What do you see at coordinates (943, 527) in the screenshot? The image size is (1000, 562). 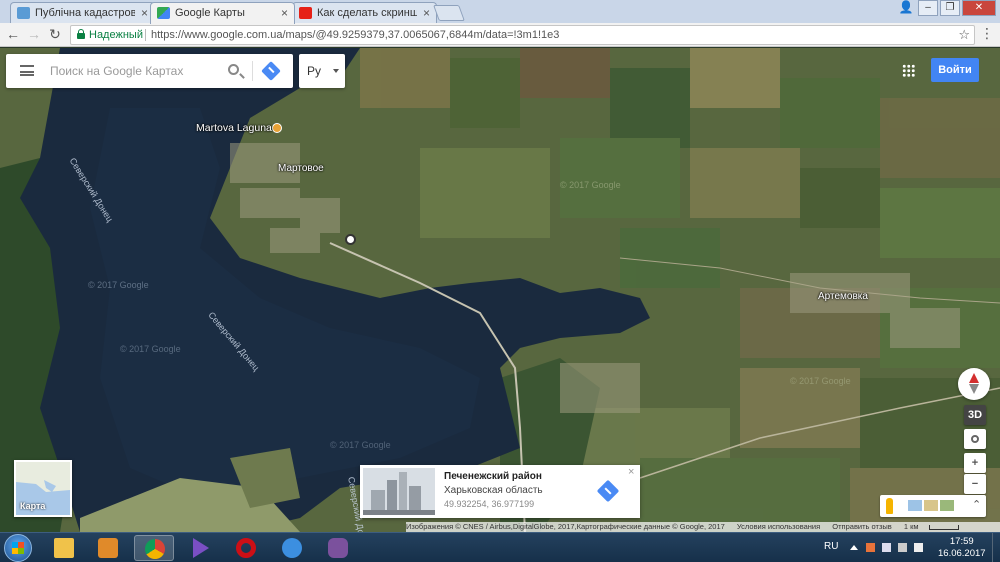 I see `scale-bar` at bounding box center [943, 527].